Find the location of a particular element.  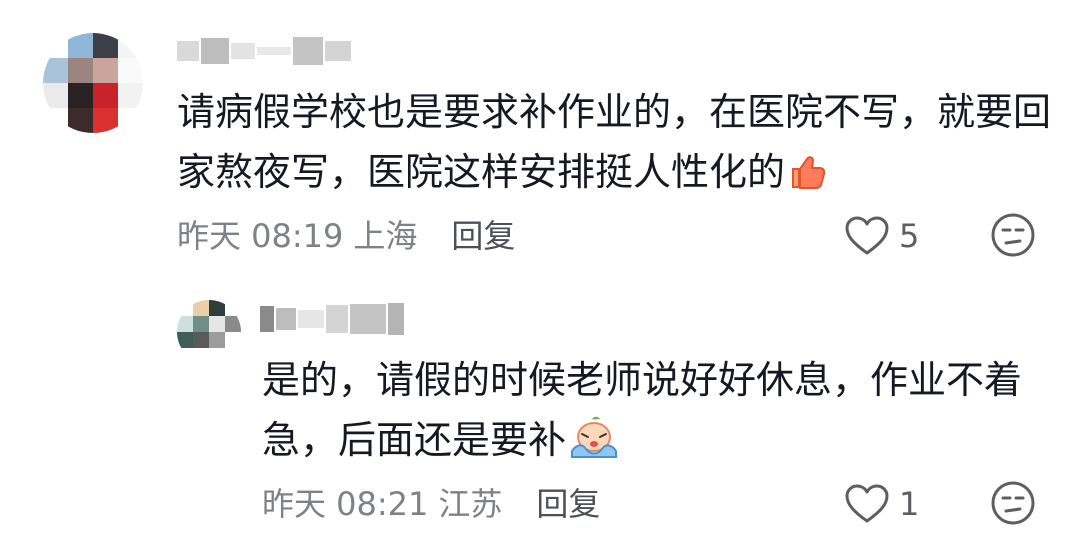

comment-time: 昨天 08:19 is located at coordinates (260, 236).